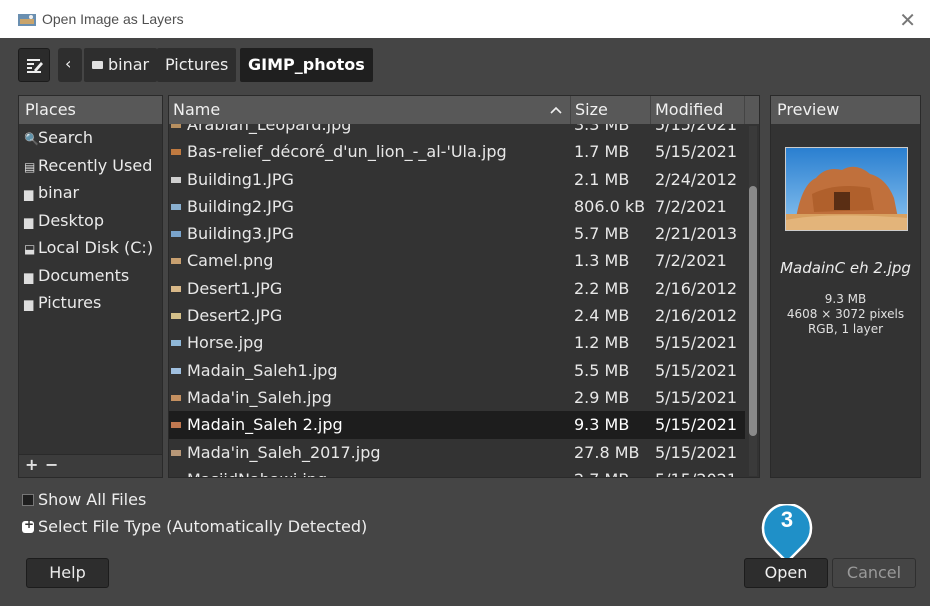 This screenshot has width=930, height=606. What do you see at coordinates (235, 288) in the screenshot?
I see `file-name-text: Desert1.JPG` at bounding box center [235, 288].